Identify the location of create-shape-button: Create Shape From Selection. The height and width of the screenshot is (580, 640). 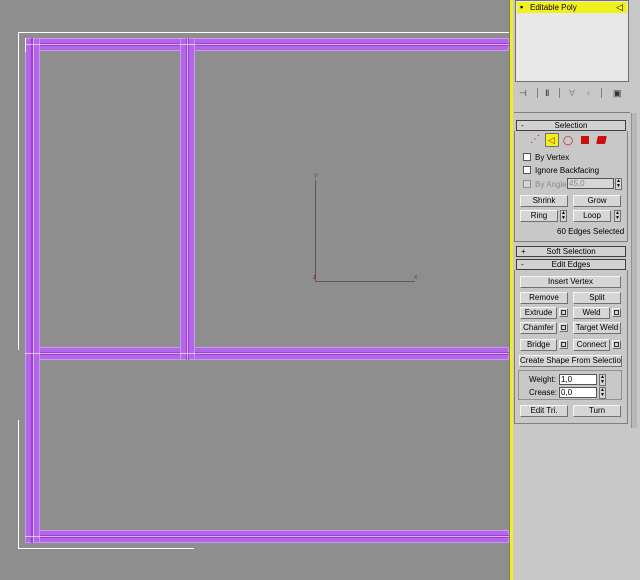
(570, 361).